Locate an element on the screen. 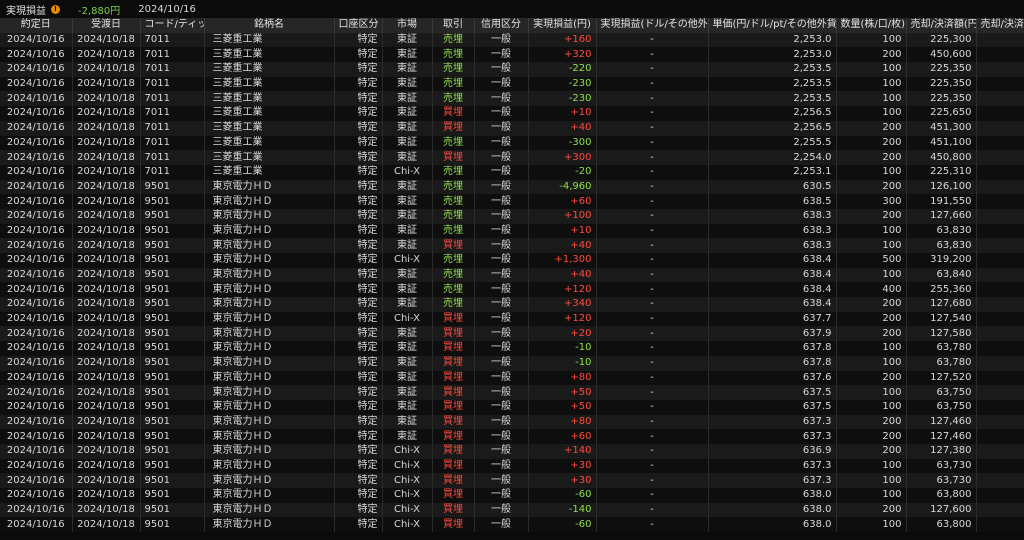 The width and height of the screenshot is (1024, 540). column-header: 取引 is located at coordinates (453, 25).